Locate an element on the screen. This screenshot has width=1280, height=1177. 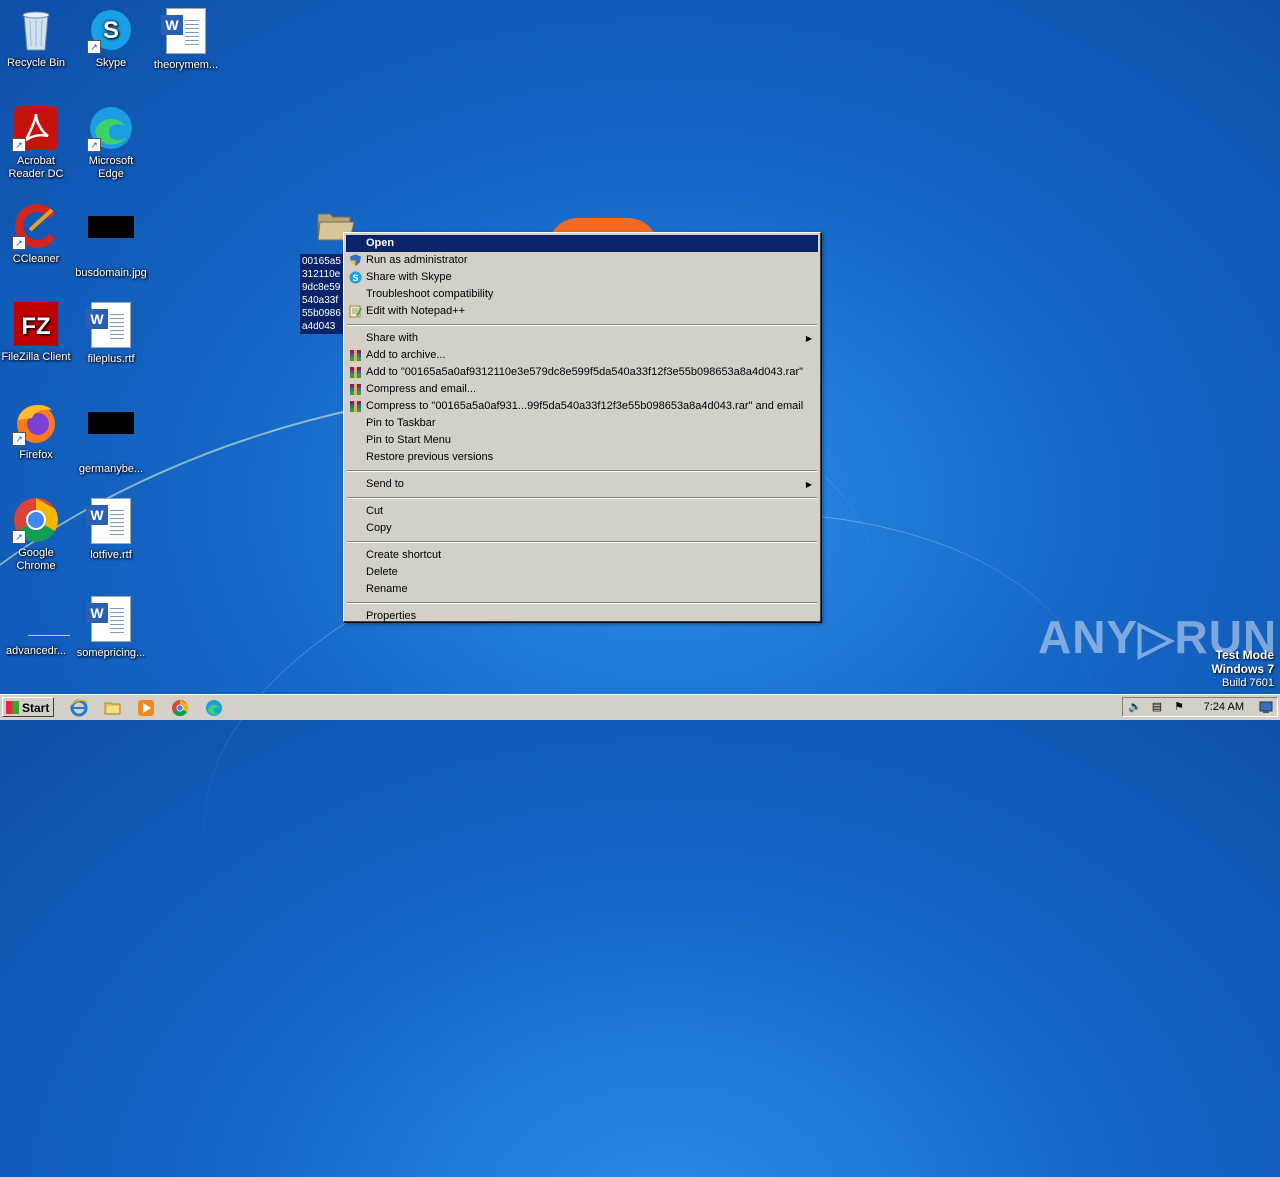
media-player-icon is located at coordinates (146, 708).